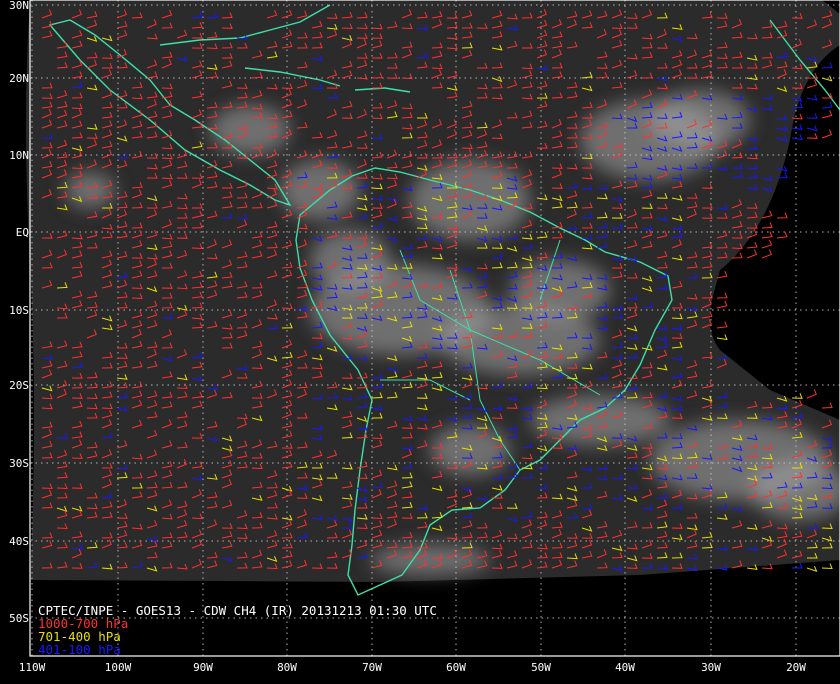 This screenshot has width=840, height=684. I want to click on lat-label: 40S, so click(19, 541).